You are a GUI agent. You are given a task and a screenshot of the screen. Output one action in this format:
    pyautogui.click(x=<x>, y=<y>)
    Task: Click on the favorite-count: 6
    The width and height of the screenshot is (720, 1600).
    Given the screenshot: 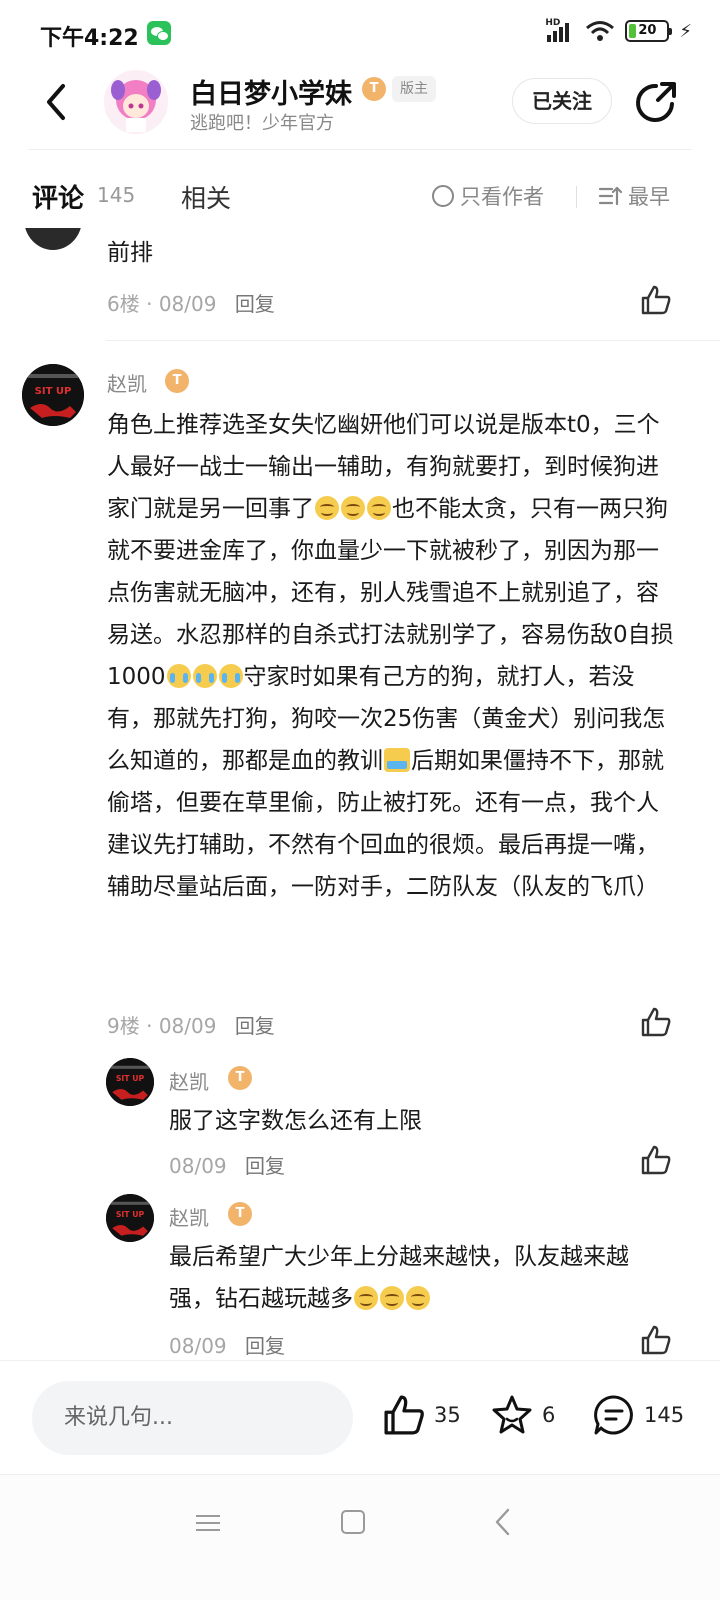 What is the action you would take?
    pyautogui.click(x=549, y=1415)
    